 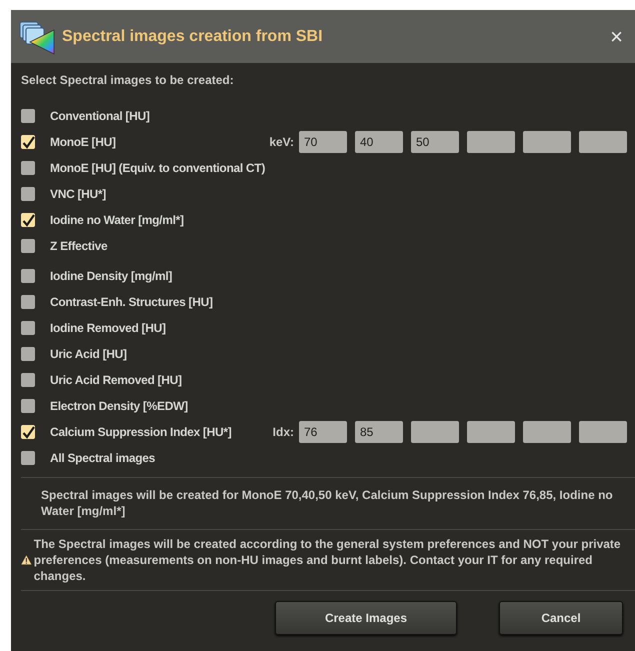 What do you see at coordinates (283, 432) in the screenshot?
I see `unit-label: Idx:` at bounding box center [283, 432].